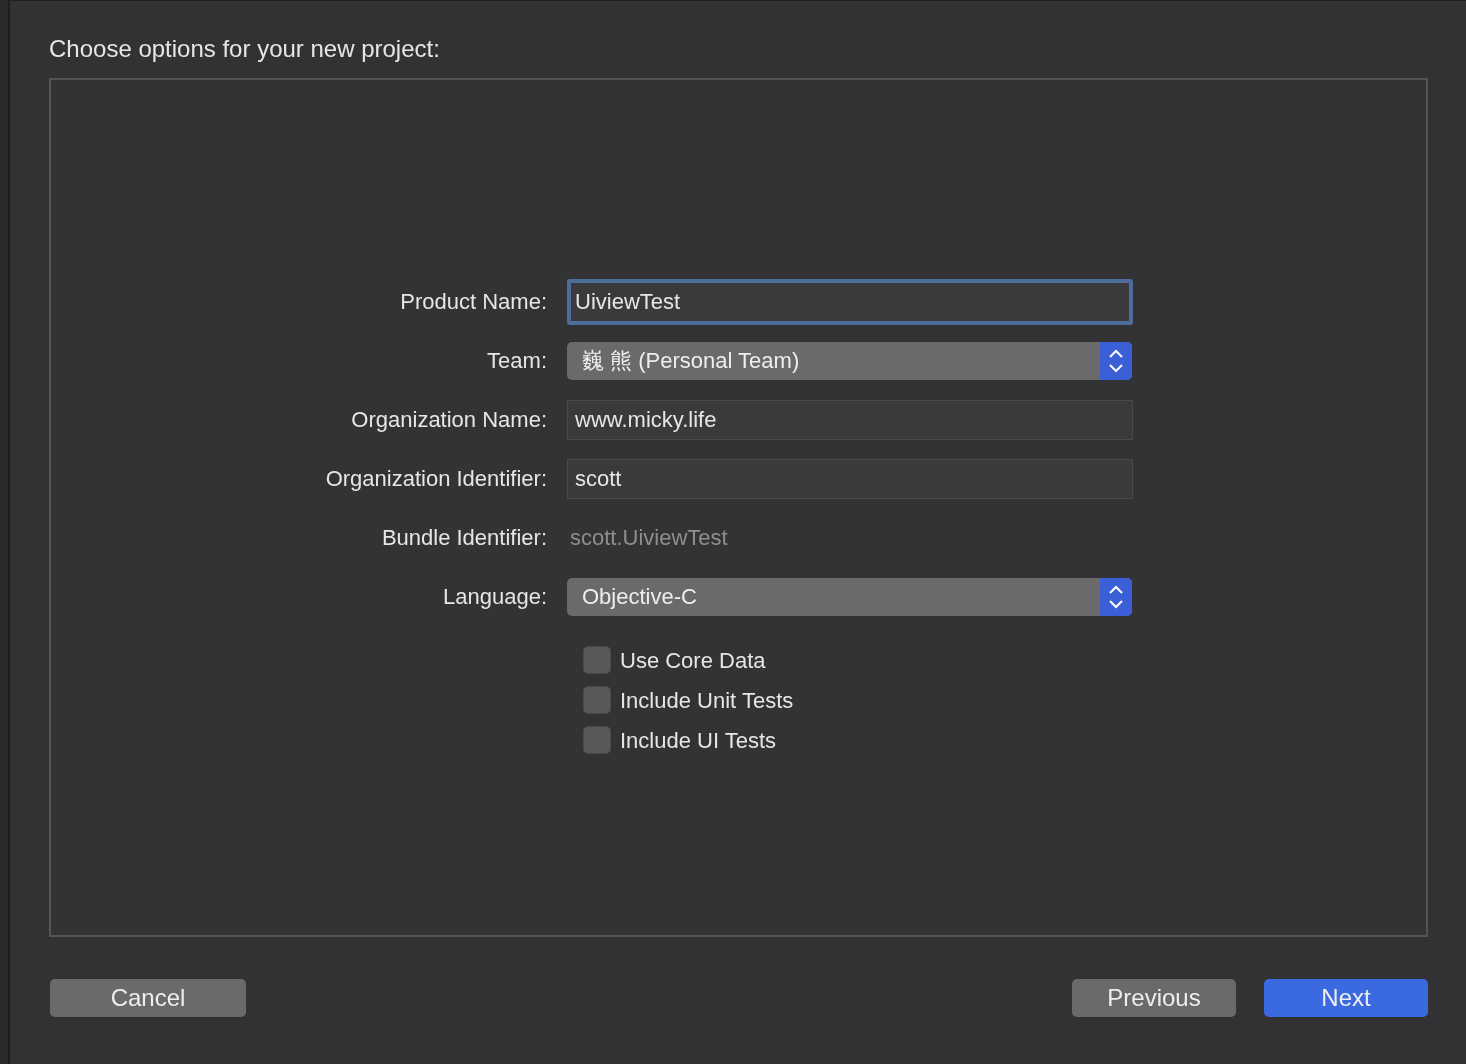 The image size is (1466, 1064). I want to click on popup-button: 巍 熊 (Personal Team), so click(849, 360).